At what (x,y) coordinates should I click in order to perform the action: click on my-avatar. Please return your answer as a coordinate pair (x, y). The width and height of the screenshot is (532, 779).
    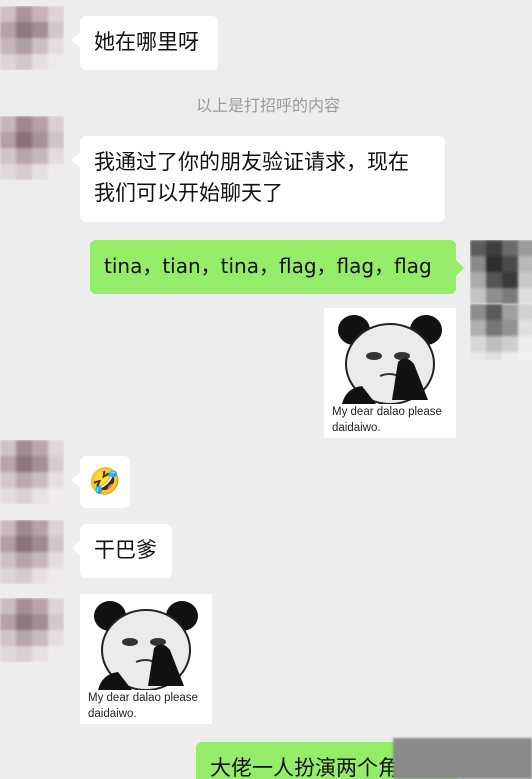
    Looking at the image, I should click on (501, 272).